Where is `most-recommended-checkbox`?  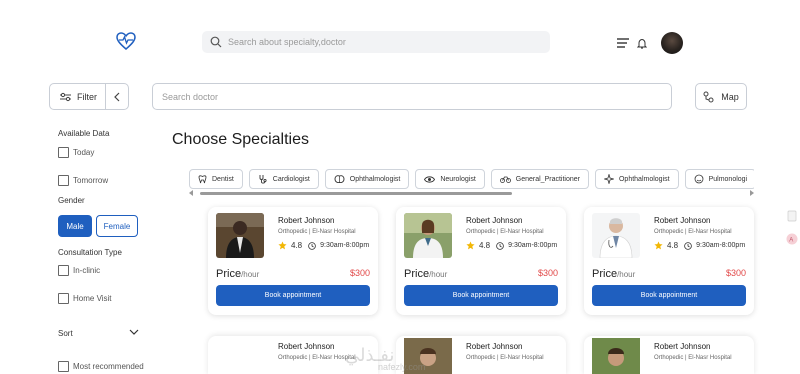
most-recommended-checkbox is located at coordinates (63, 366).